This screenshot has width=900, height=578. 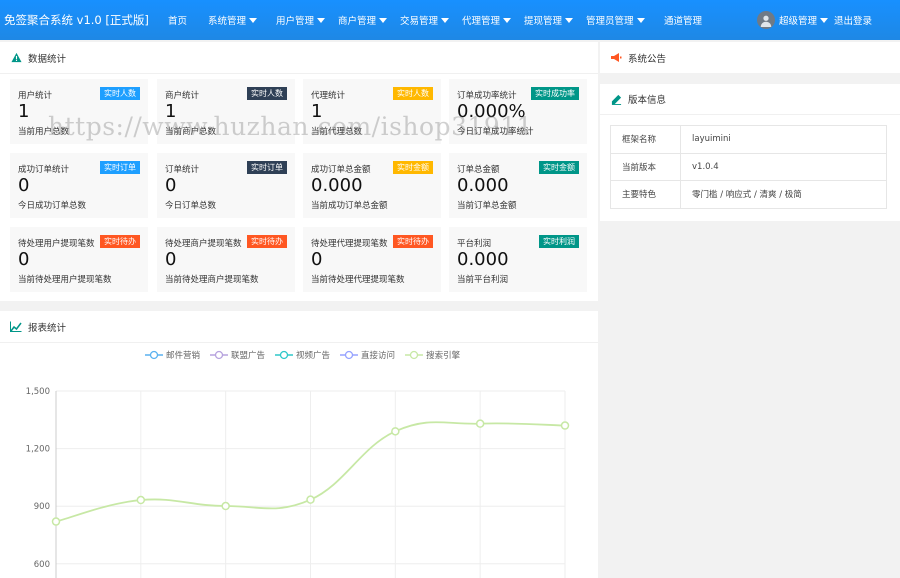 What do you see at coordinates (234, 20) in the screenshot?
I see `nav-item-1: 系统管理` at bounding box center [234, 20].